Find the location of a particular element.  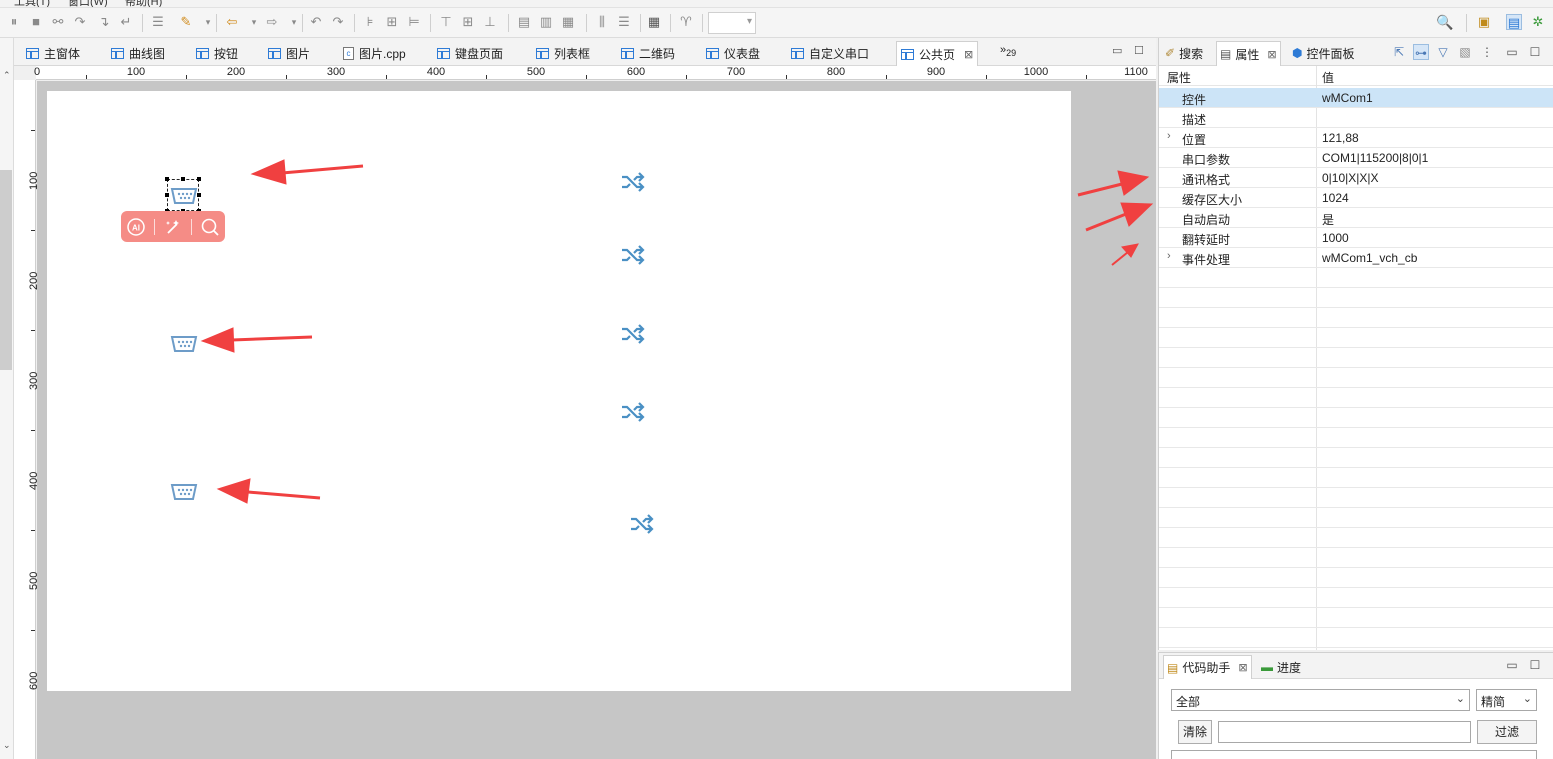

doc-icon: ▤ is located at coordinates (1173, 667).